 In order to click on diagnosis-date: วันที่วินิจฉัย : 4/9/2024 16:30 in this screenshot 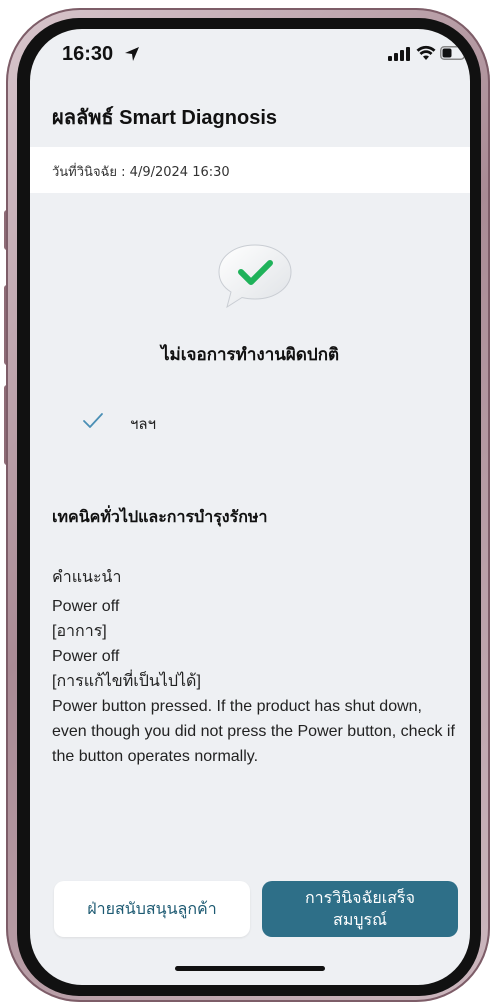, I will do `click(141, 172)`.